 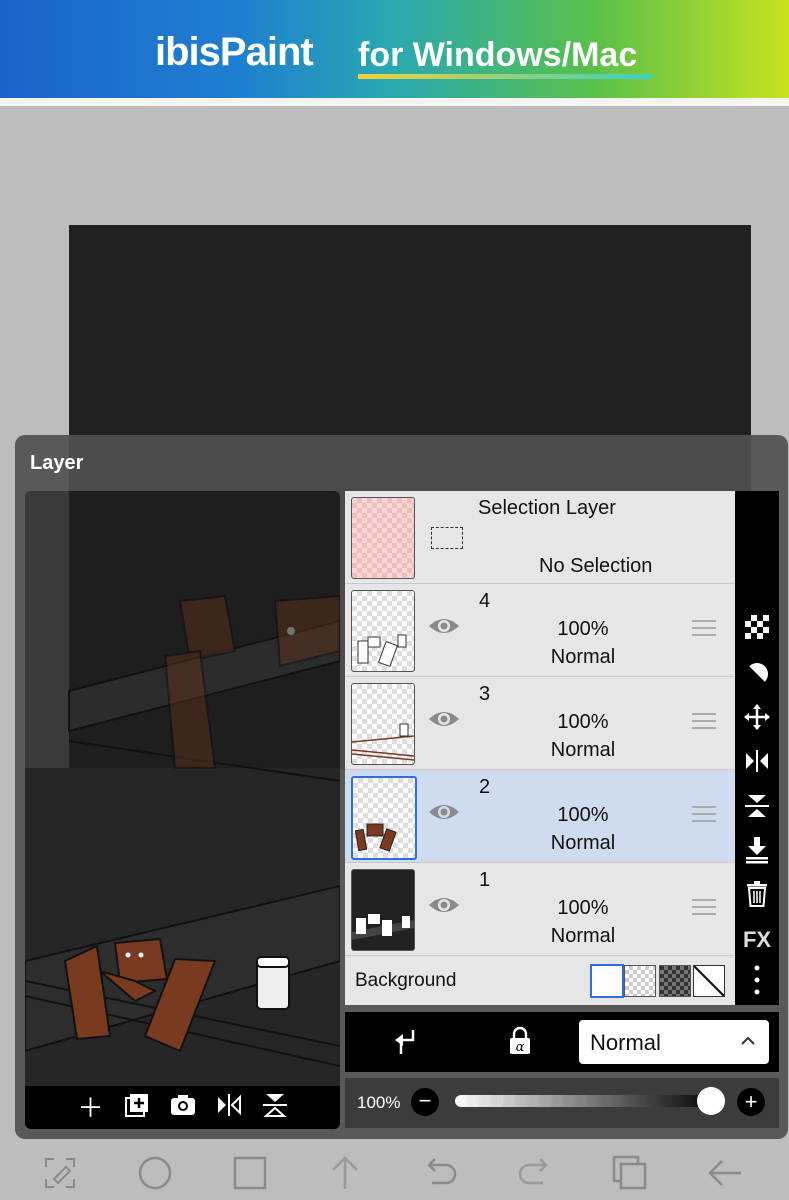 I want to click on ibispaint-logo: ibisPaint, so click(x=234, y=52).